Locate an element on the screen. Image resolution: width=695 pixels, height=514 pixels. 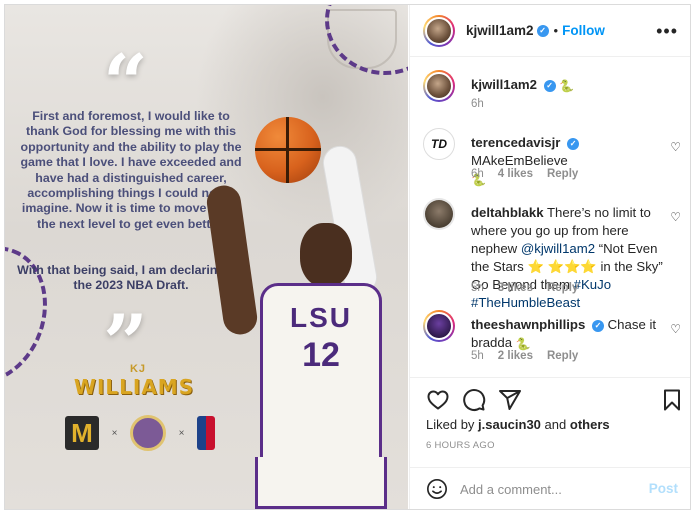
comment-likes: 3 likes is located at coordinates (515, 288).